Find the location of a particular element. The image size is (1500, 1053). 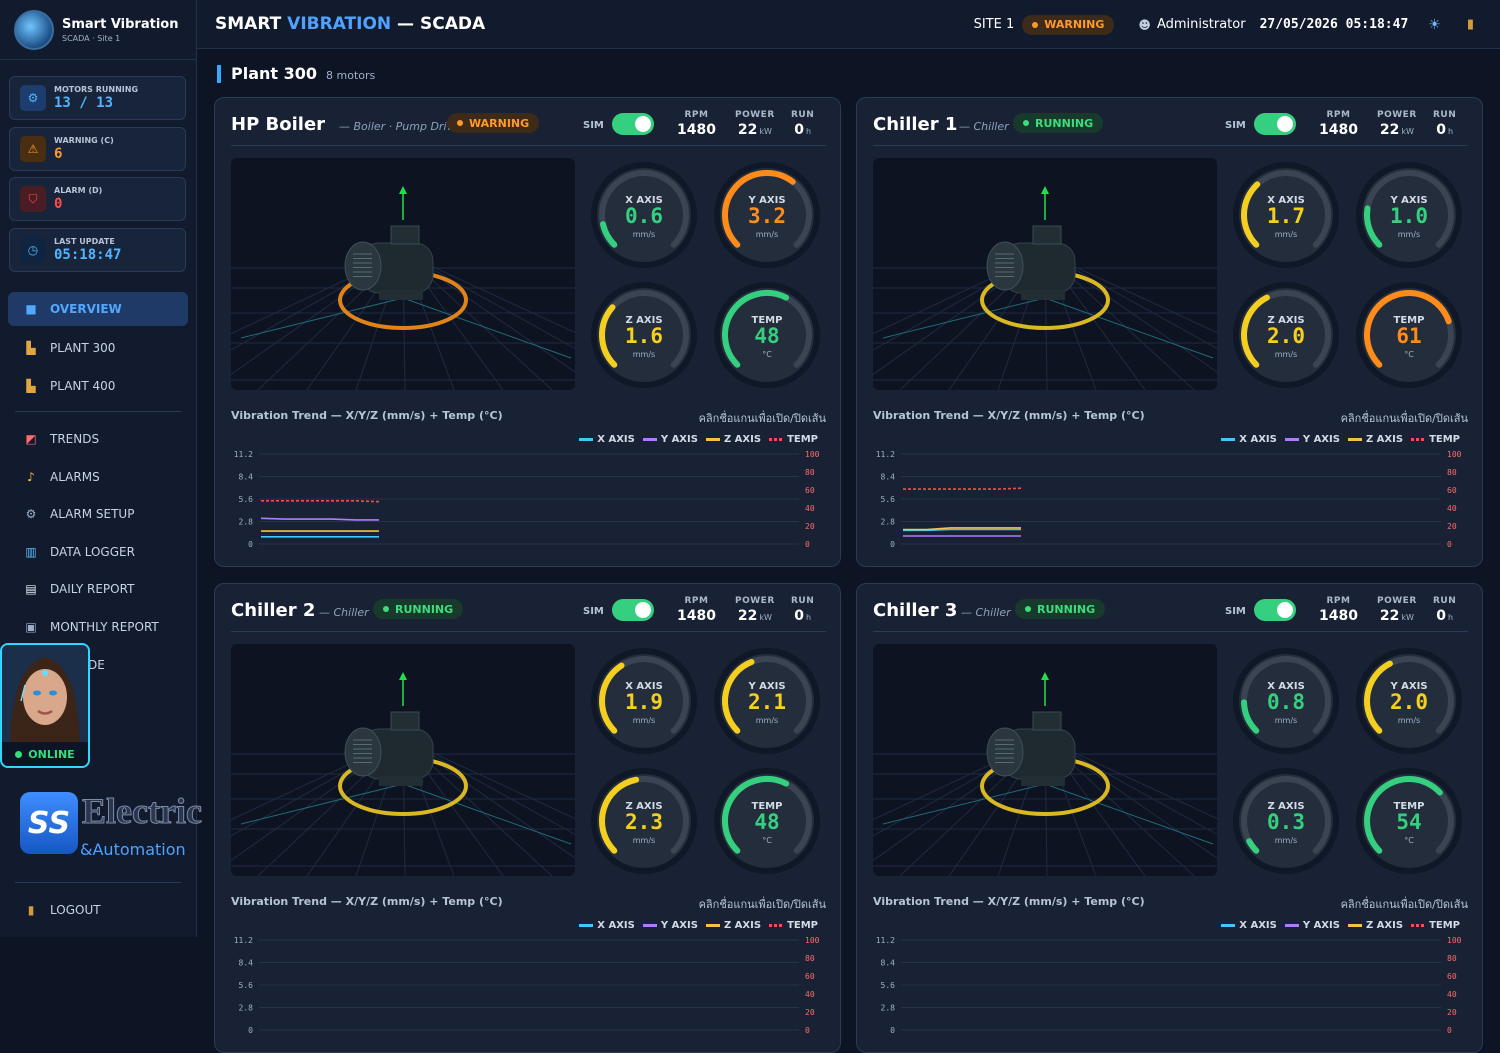

logout-icon: ▮ is located at coordinates (1470, 24).